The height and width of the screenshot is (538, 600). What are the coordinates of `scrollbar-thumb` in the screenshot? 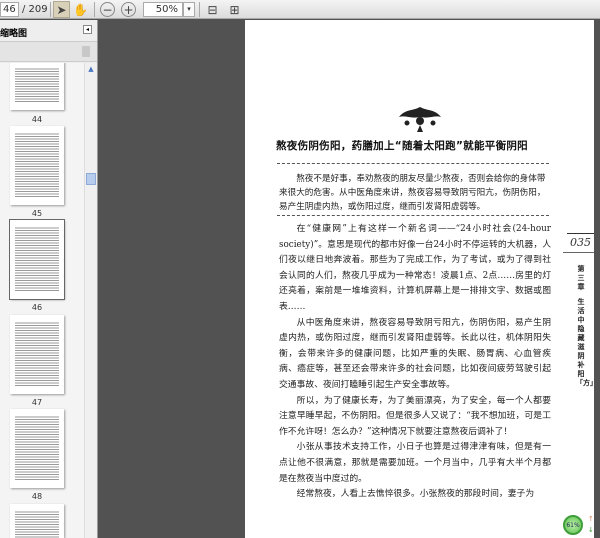 It's located at (91, 179).